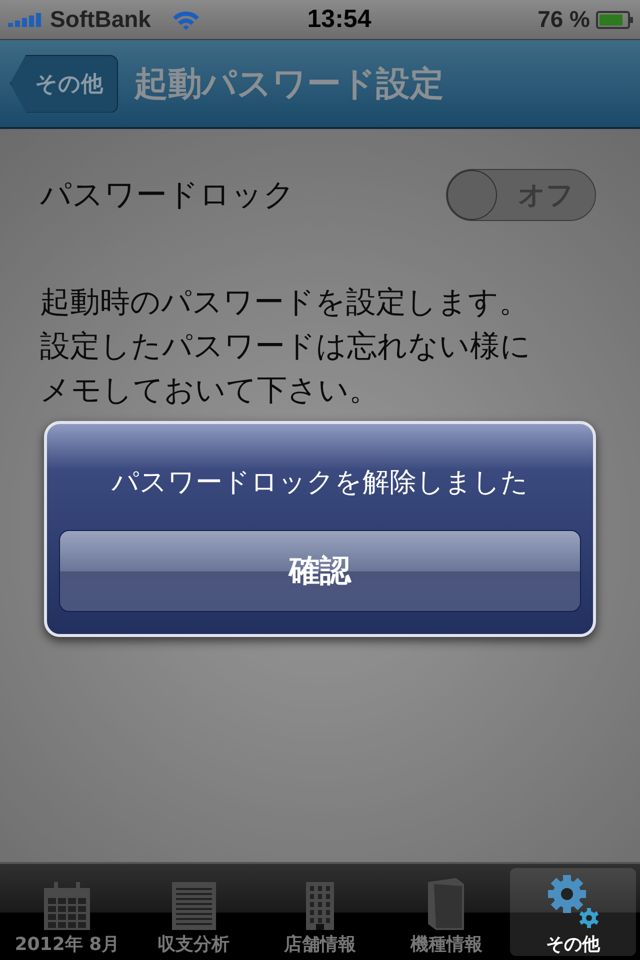  Describe the element at coordinates (320, 571) in the screenshot. I see `confirm-button: 確認` at that location.